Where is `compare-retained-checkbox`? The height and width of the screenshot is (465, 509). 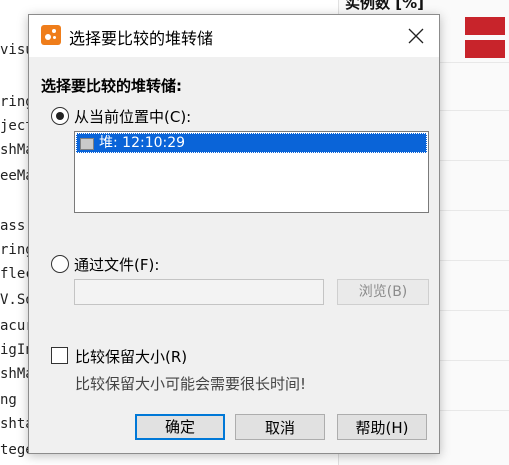
compare-retained-checkbox is located at coordinates (59, 355).